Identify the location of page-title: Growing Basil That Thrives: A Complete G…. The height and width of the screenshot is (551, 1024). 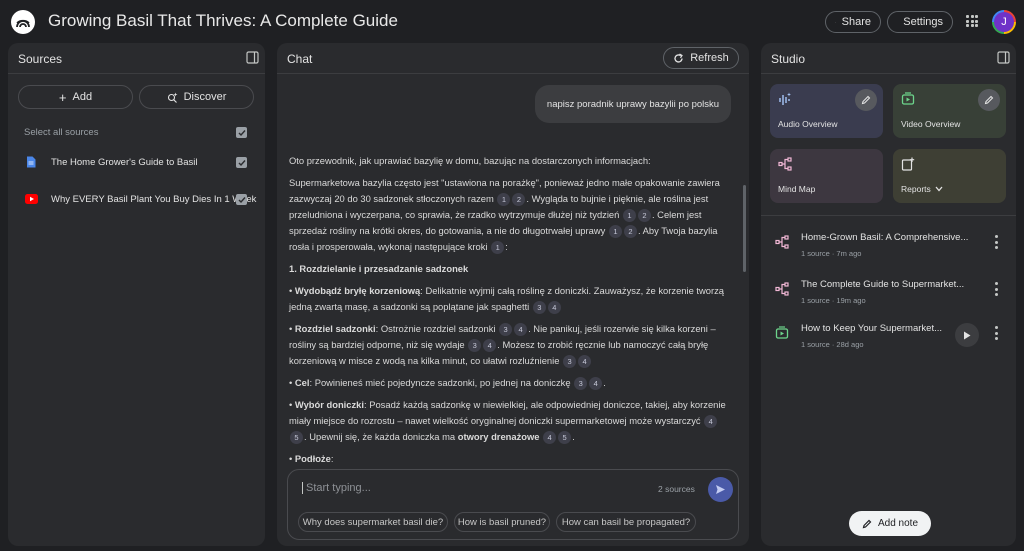
(223, 21).